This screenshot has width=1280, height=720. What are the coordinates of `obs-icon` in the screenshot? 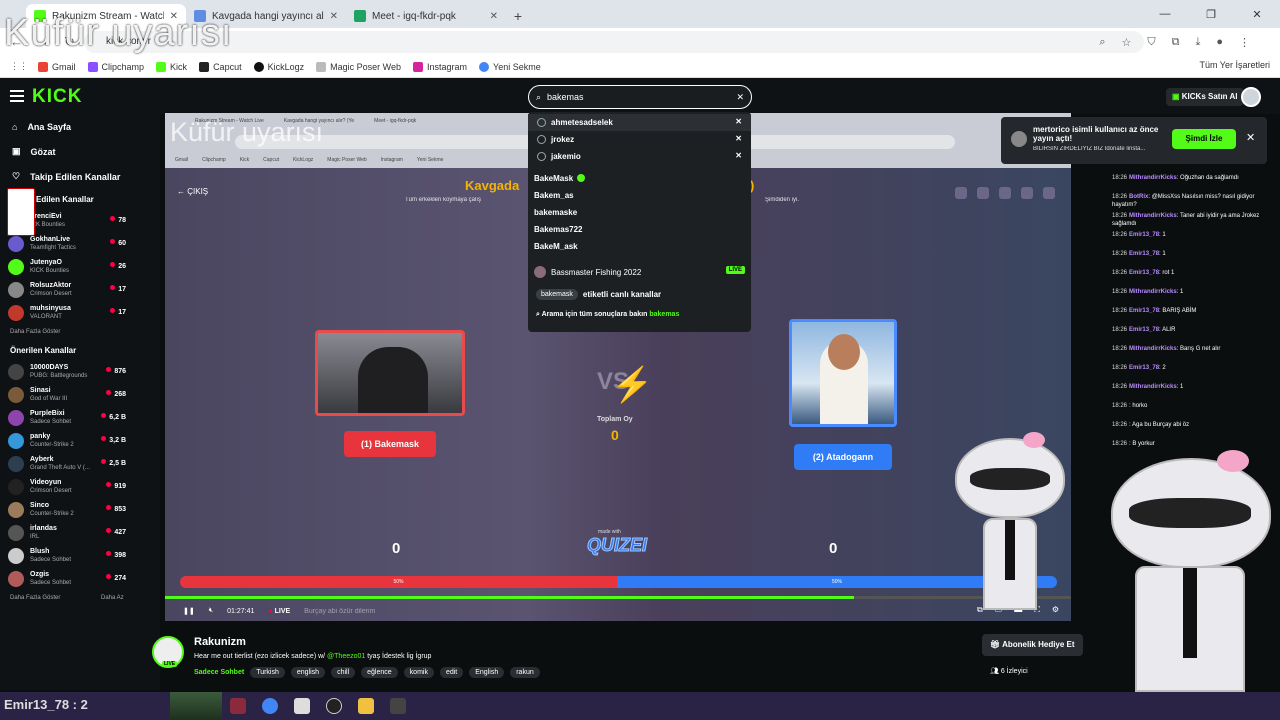 It's located at (334, 706).